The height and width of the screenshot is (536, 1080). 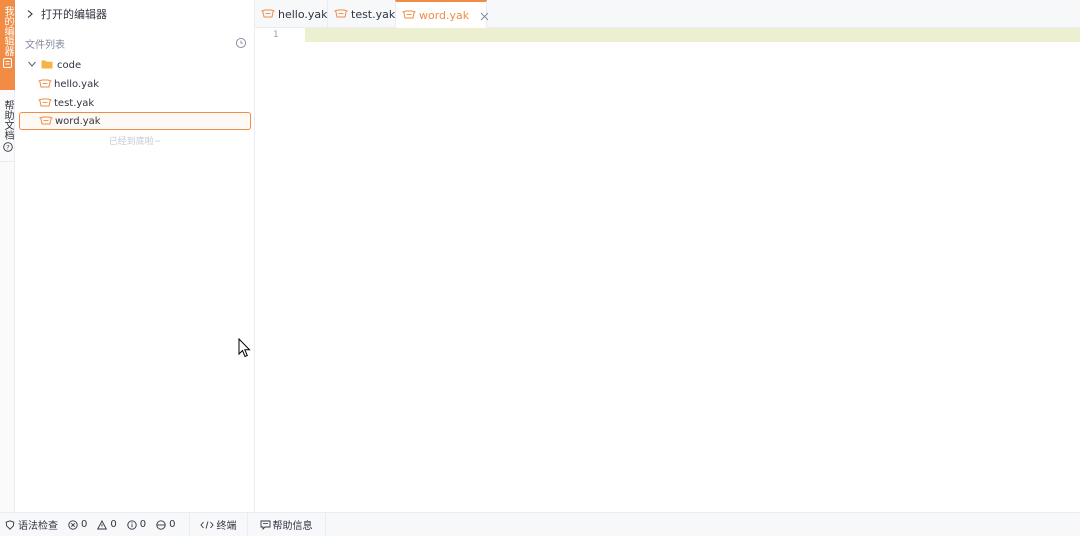 I want to click on open-editors-header: 打开的编辑器, so click(x=135, y=14).